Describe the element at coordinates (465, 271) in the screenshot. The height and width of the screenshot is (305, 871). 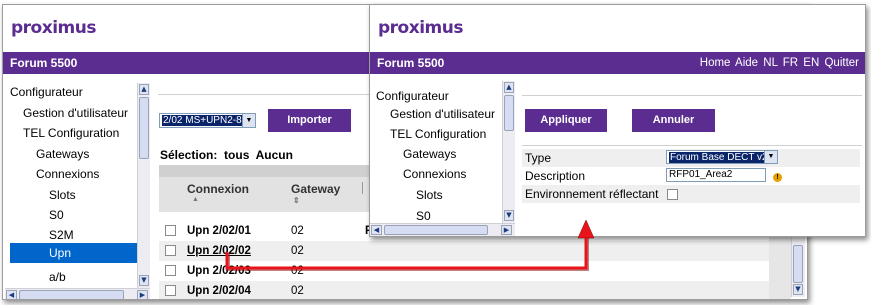
I see `table-row: Upn 2/02/03 02` at that location.